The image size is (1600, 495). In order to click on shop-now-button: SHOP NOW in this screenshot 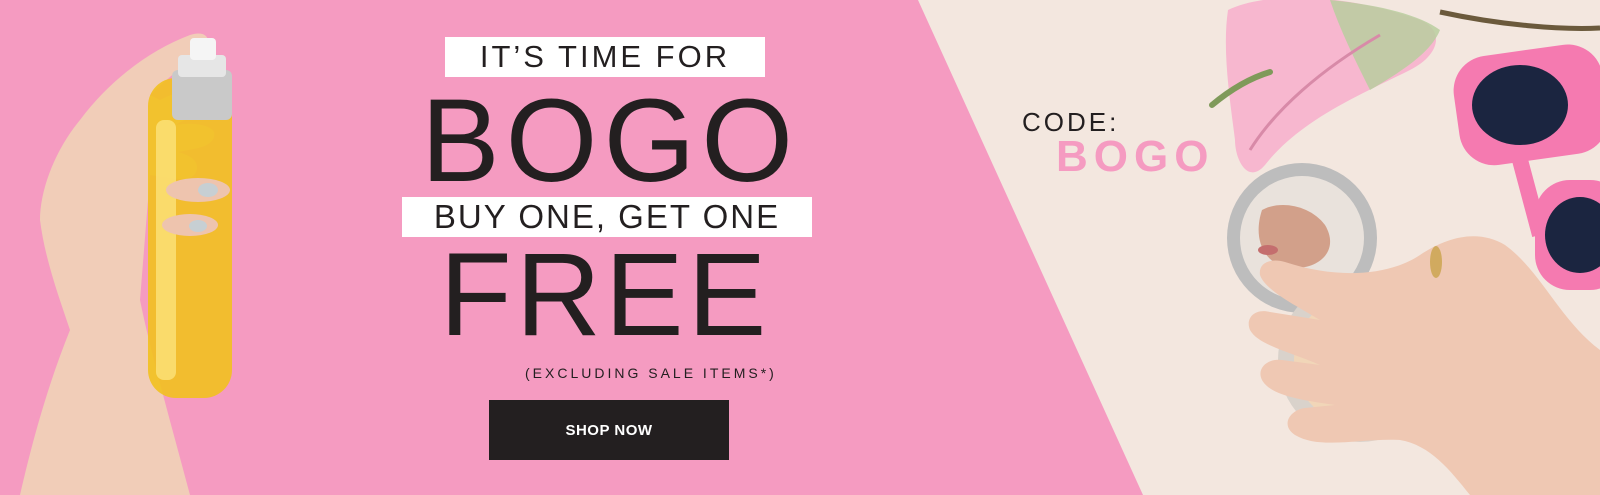, I will do `click(609, 430)`.